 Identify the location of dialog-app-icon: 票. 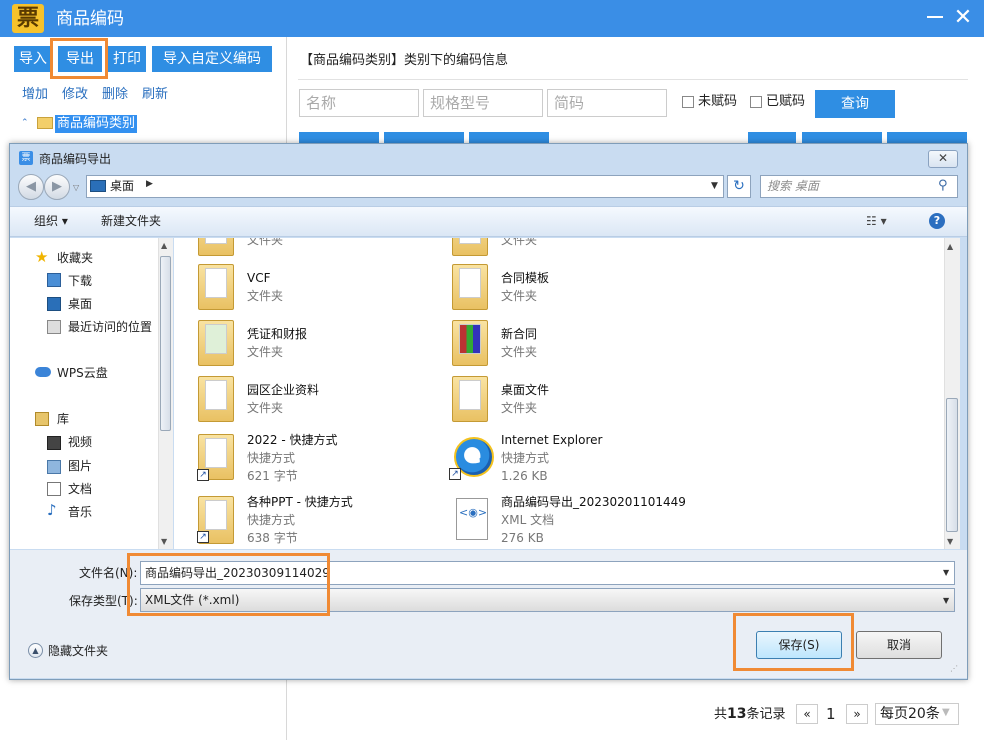
(26, 158).